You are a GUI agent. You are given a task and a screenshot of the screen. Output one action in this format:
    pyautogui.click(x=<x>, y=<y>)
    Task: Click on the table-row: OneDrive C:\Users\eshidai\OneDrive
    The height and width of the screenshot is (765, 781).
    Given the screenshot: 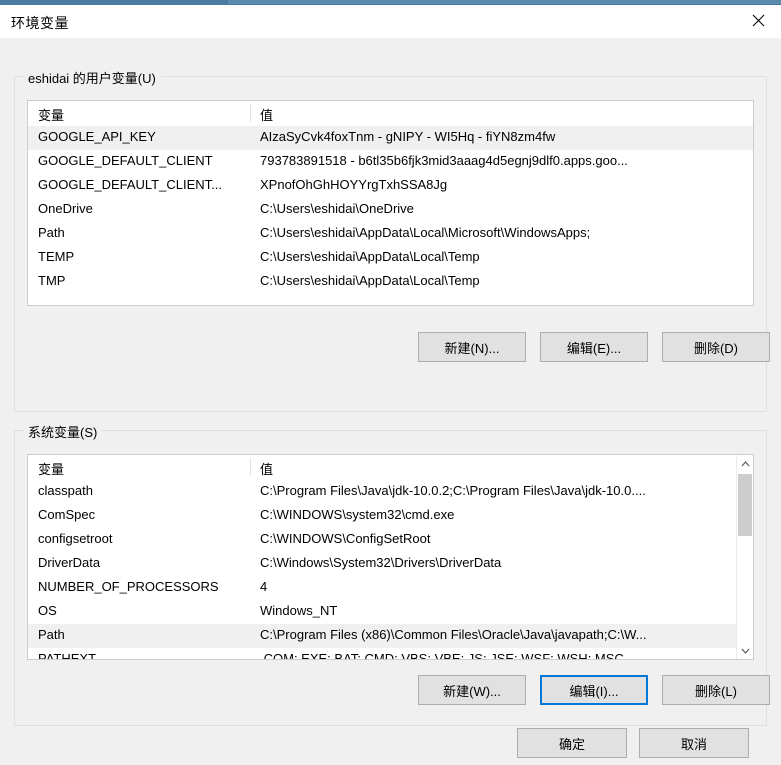 What is the action you would take?
    pyautogui.click(x=390, y=210)
    